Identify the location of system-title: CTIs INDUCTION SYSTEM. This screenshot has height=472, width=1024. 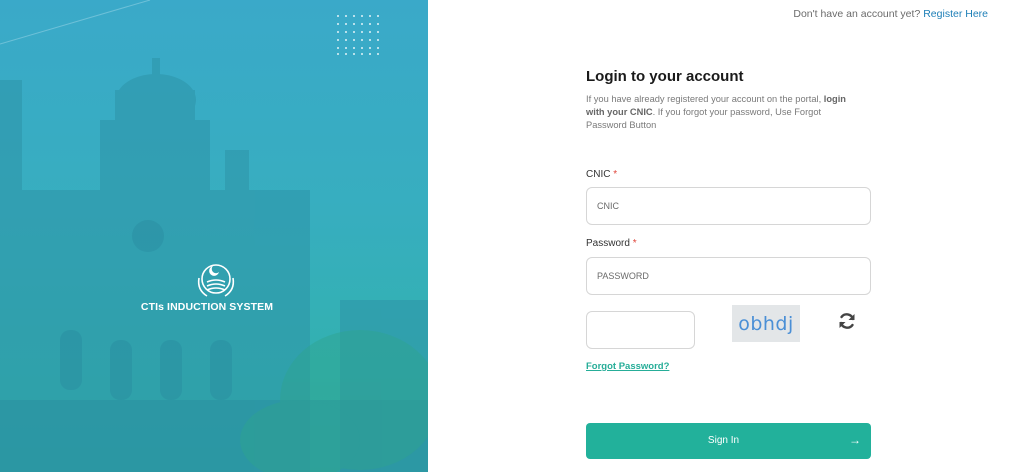
(207, 307).